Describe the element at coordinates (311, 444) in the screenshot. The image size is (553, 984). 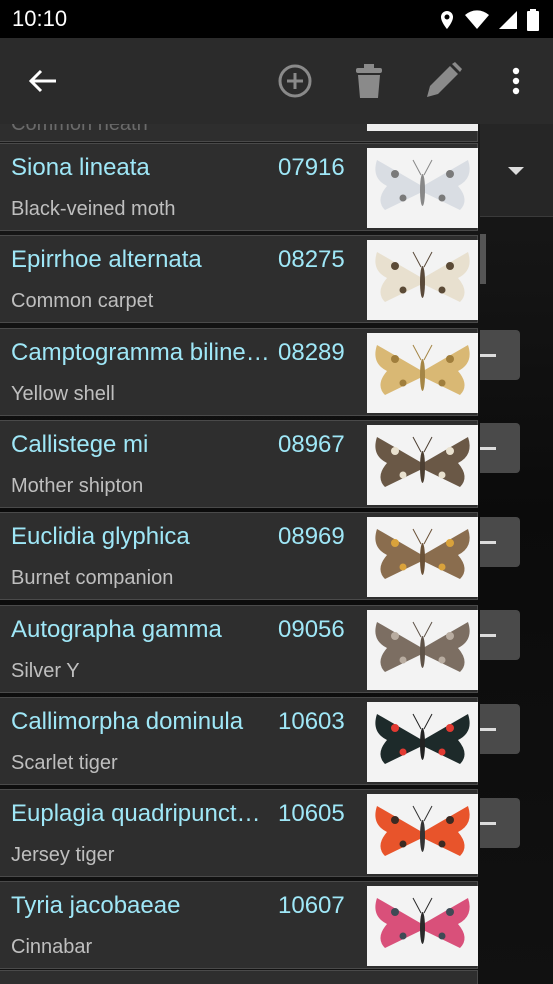
I see `species-code: 08967` at that location.